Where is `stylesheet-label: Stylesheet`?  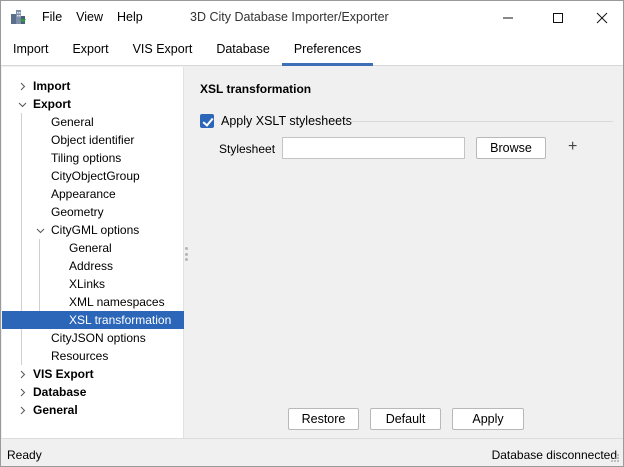
stylesheet-label: Stylesheet is located at coordinates (247, 149).